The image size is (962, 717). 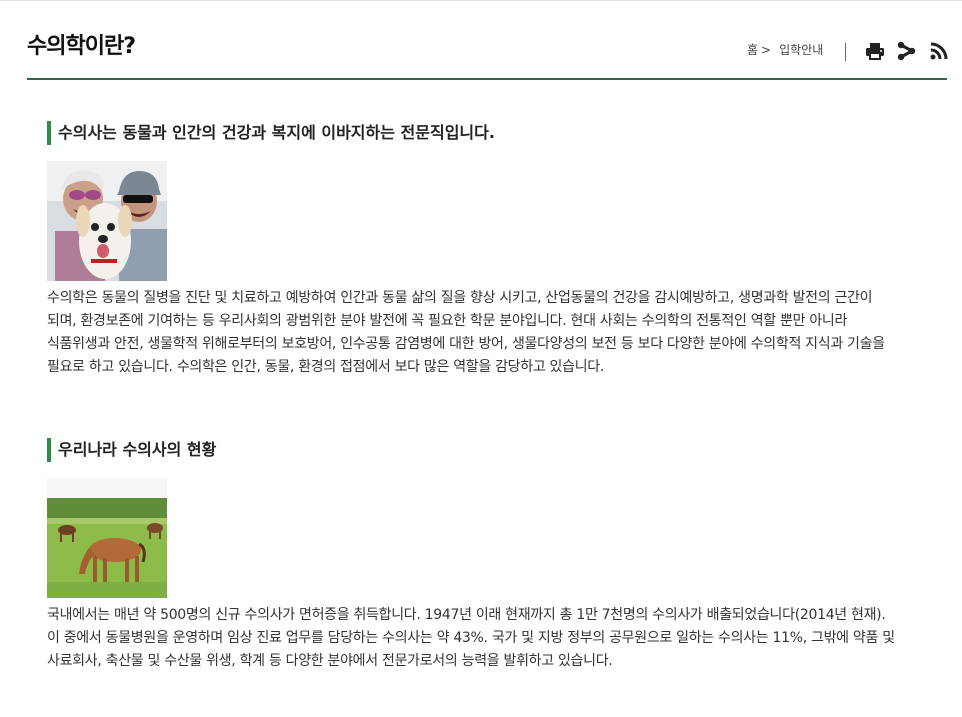 I want to click on print-button, so click(x=875, y=51).